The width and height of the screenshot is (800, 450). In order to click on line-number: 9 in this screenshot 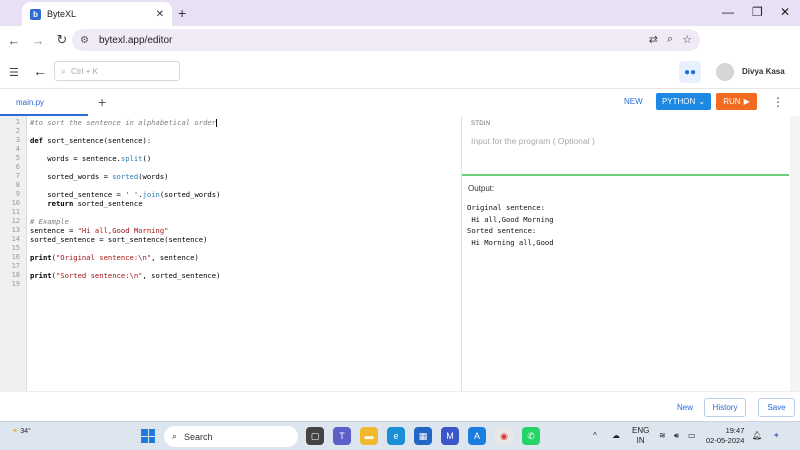, I will do `click(17, 194)`.